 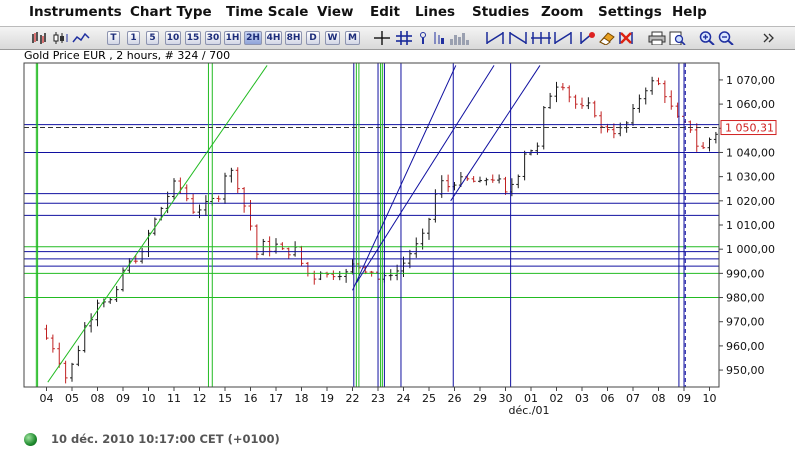 I want to click on y-tick-label: 1 000,00, so click(x=750, y=249).